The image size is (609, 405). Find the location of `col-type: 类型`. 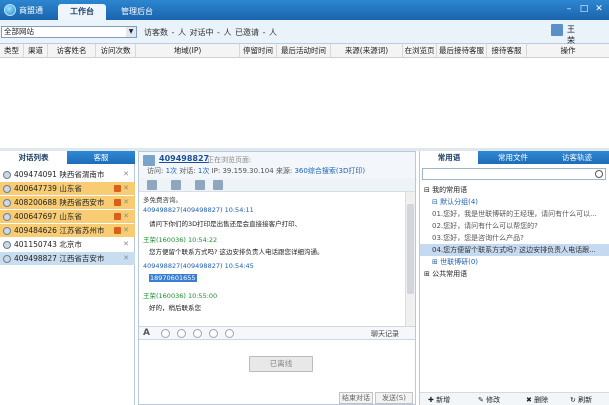

col-type: 类型 is located at coordinates (12, 51).